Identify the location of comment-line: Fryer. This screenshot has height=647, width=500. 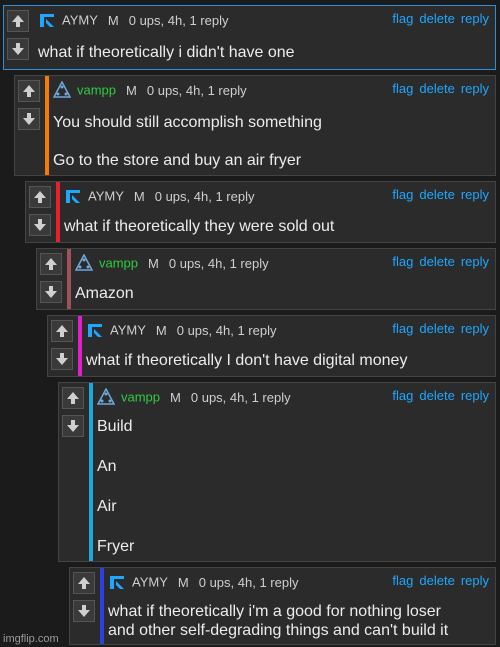
(116, 546).